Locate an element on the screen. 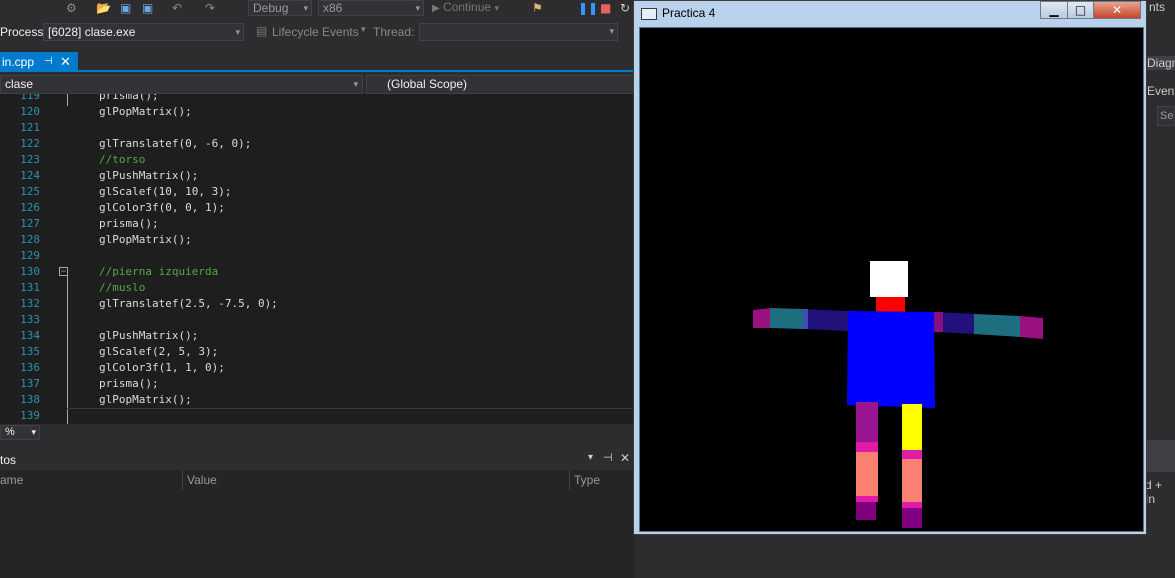  column-name-header: ame is located at coordinates (11, 480).